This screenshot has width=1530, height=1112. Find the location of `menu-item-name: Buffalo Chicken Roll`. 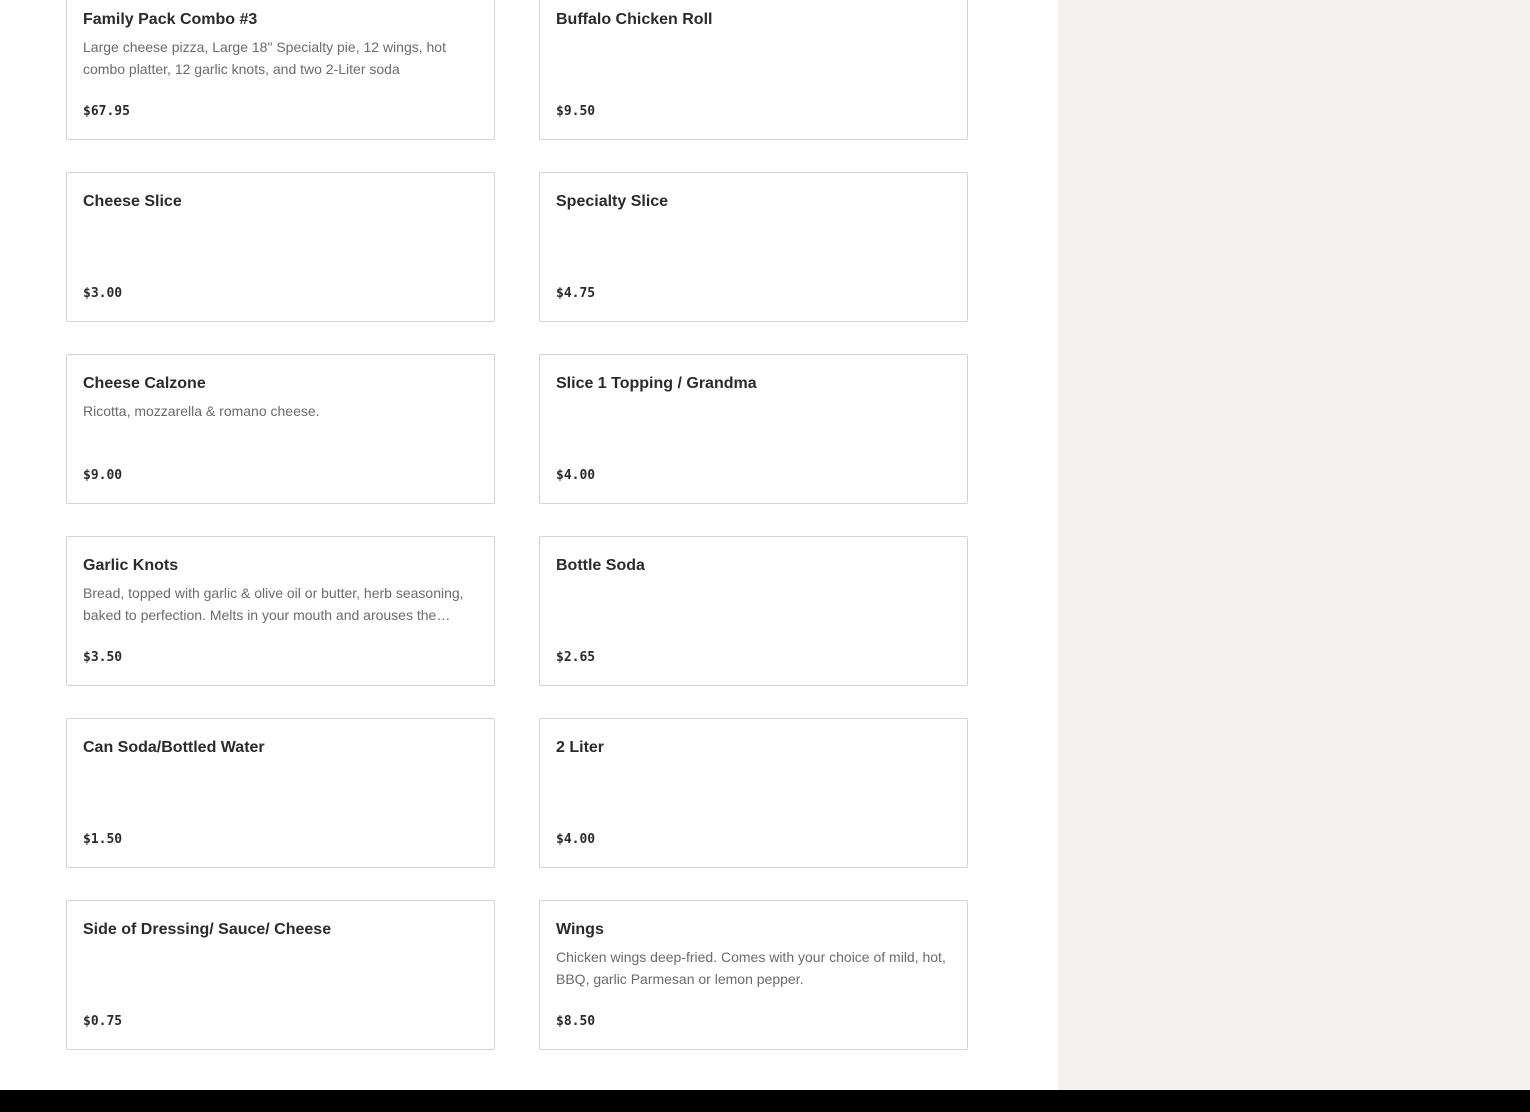

menu-item-name: Buffalo Chicken Roll is located at coordinates (634, 19).